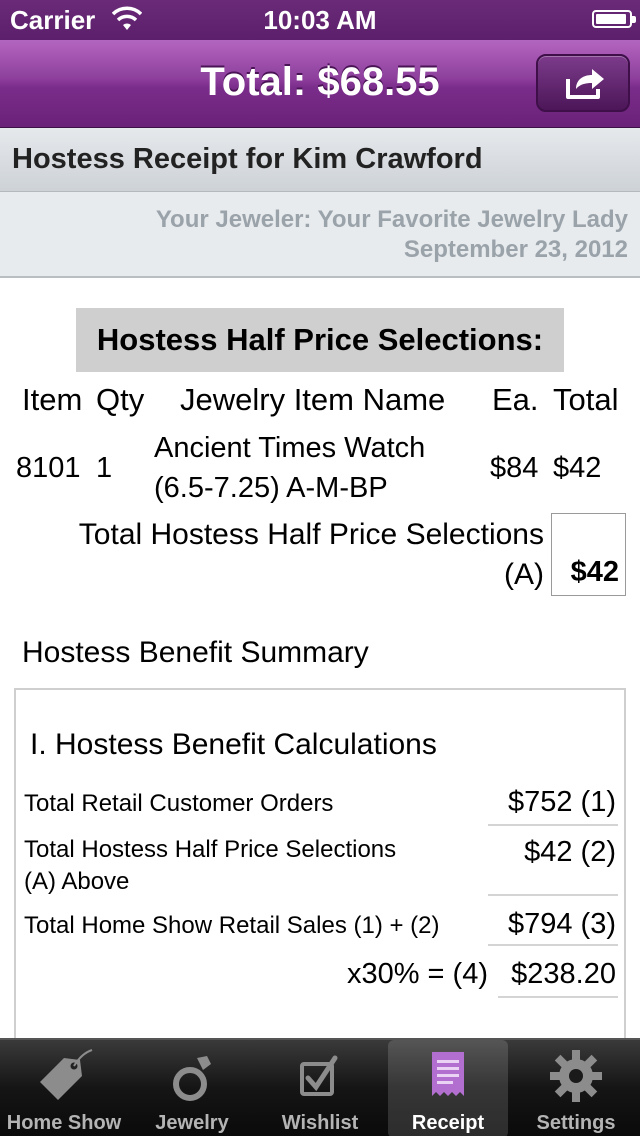 The image size is (640, 1136). What do you see at coordinates (570, 852) in the screenshot?
I see `half-price-value: $42 (2)` at bounding box center [570, 852].